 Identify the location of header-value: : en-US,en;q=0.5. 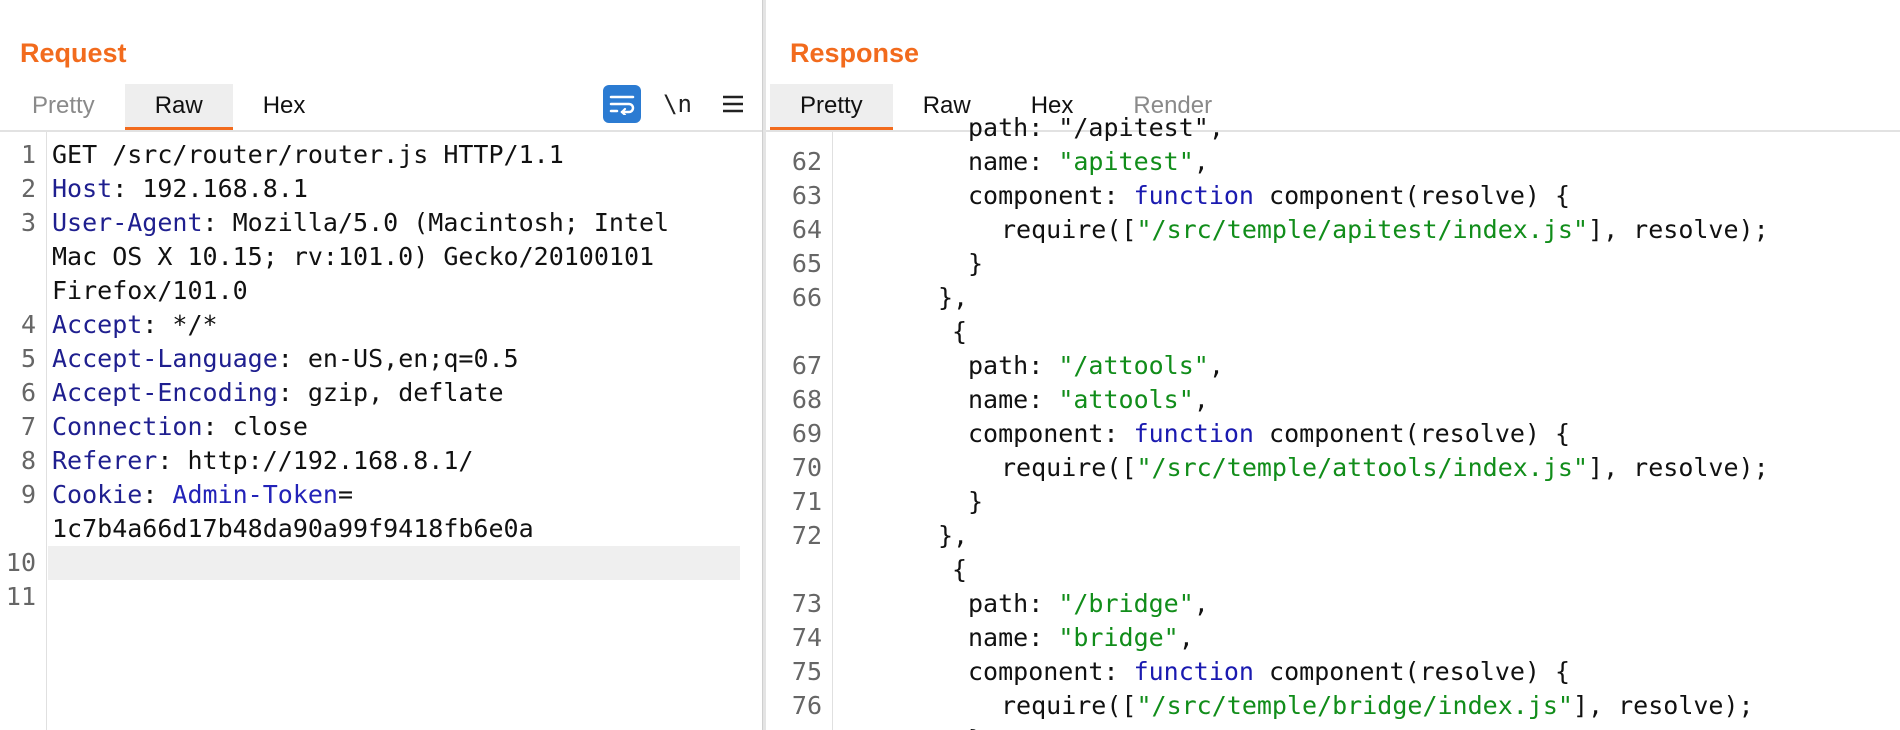
(398, 358).